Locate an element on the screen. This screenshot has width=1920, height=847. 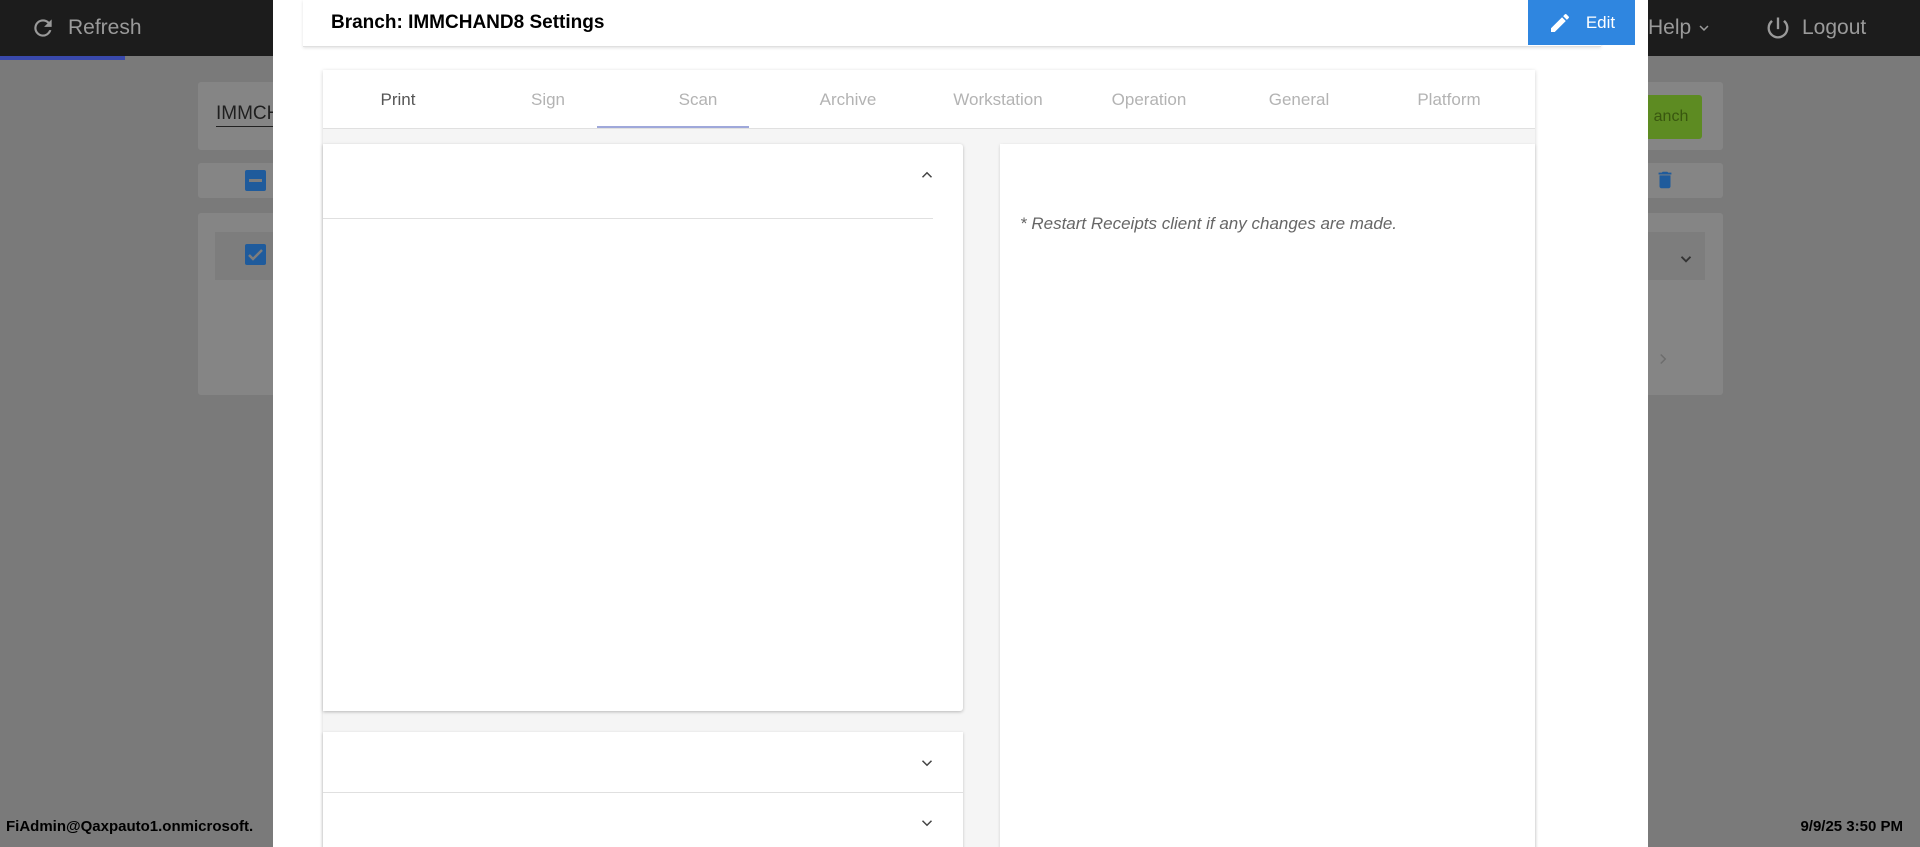
chevron-down-icon is located at coordinates (1704, 28).